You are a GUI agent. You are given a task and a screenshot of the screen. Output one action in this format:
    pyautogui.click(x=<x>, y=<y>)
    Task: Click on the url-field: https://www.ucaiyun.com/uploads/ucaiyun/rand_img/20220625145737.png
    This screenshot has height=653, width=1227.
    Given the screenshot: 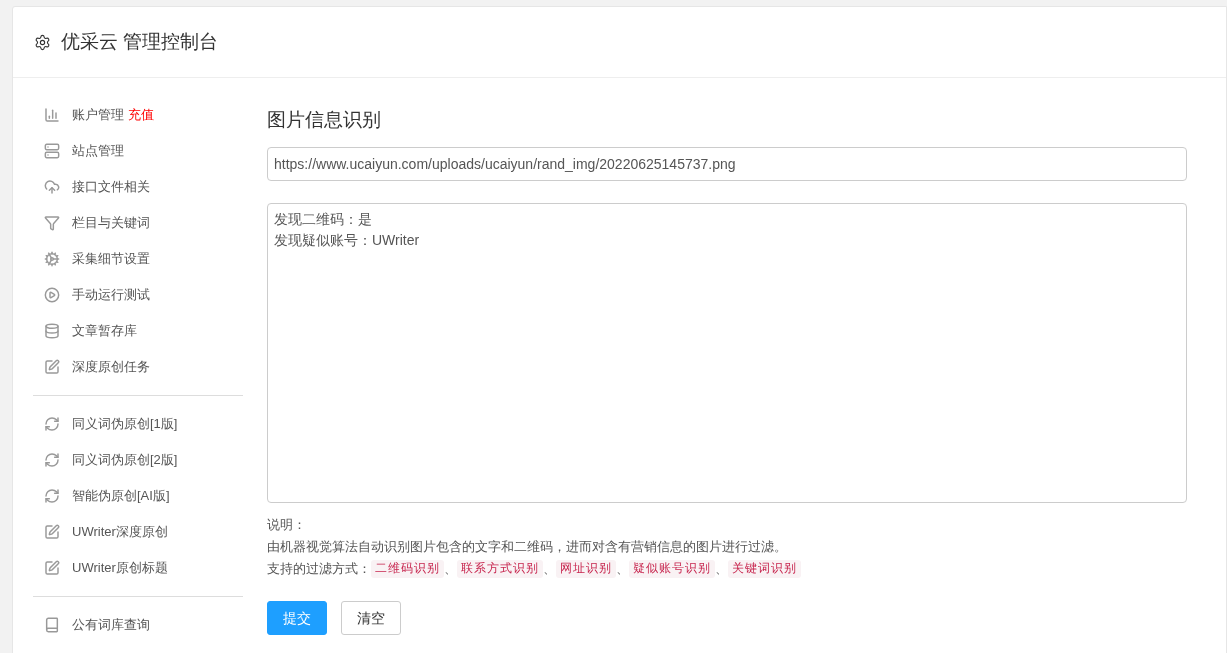 What is the action you would take?
    pyautogui.click(x=727, y=164)
    